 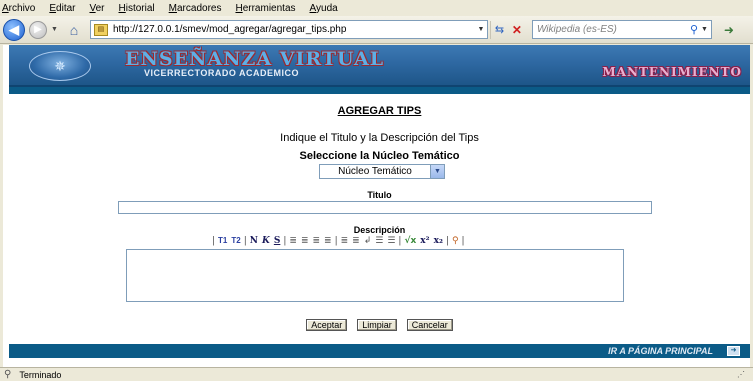 What do you see at coordinates (265, 8) in the screenshot?
I see `menu-herramientas: Herramientas` at bounding box center [265, 8].